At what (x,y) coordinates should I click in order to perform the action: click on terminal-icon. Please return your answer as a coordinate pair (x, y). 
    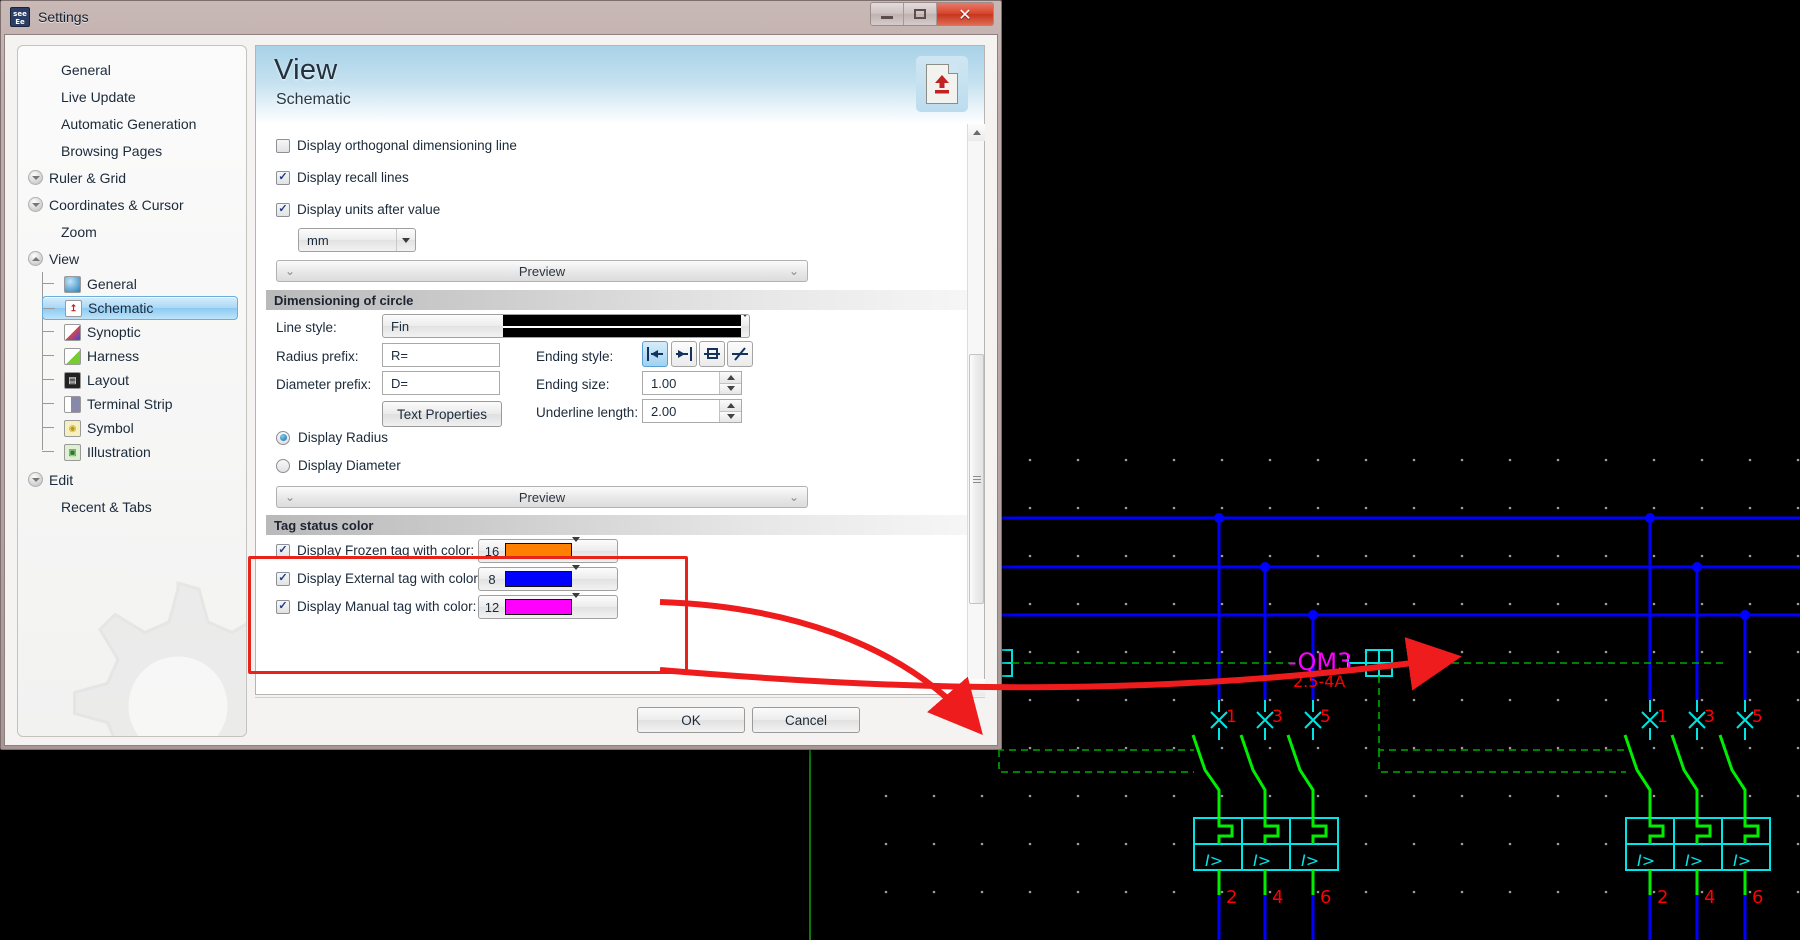
    Looking at the image, I should click on (72, 404).